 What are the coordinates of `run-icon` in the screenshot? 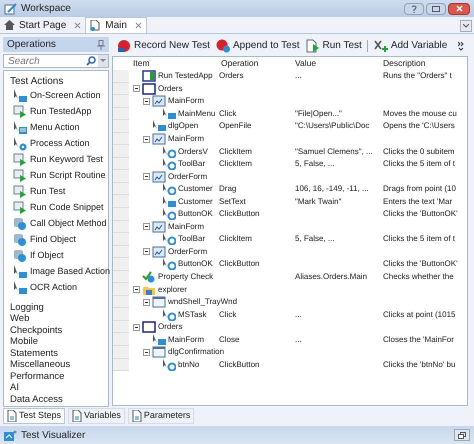 It's located at (20, 176).